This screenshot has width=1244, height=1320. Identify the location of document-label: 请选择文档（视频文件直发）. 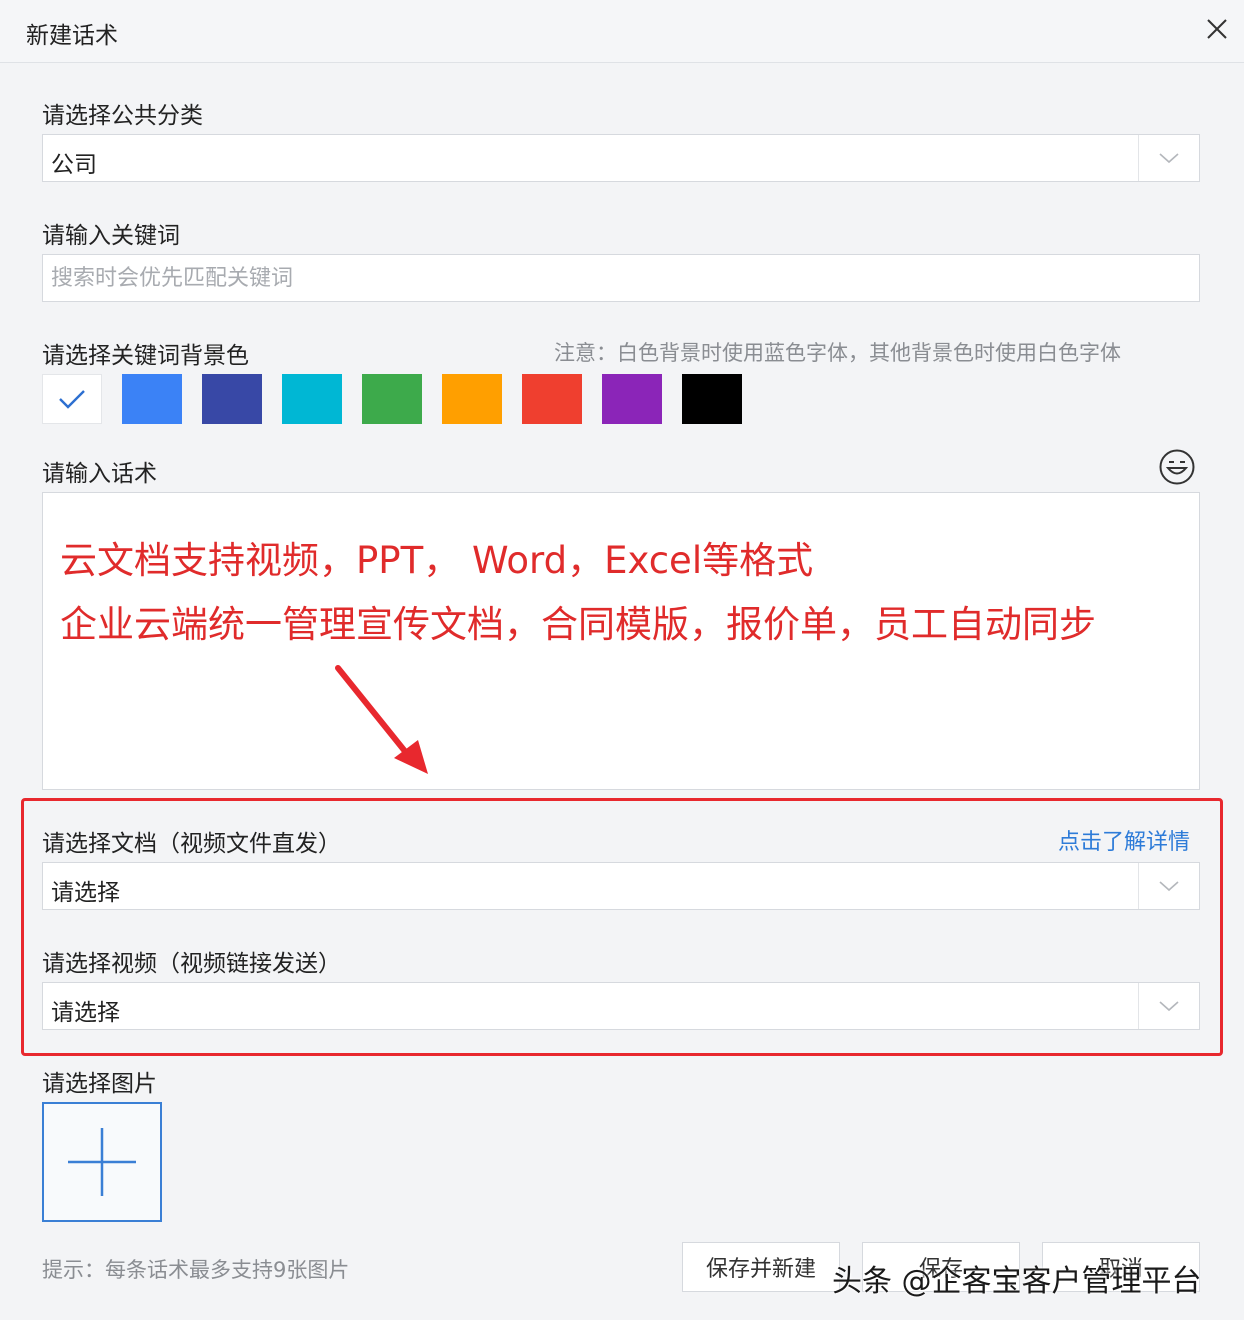
(191, 844).